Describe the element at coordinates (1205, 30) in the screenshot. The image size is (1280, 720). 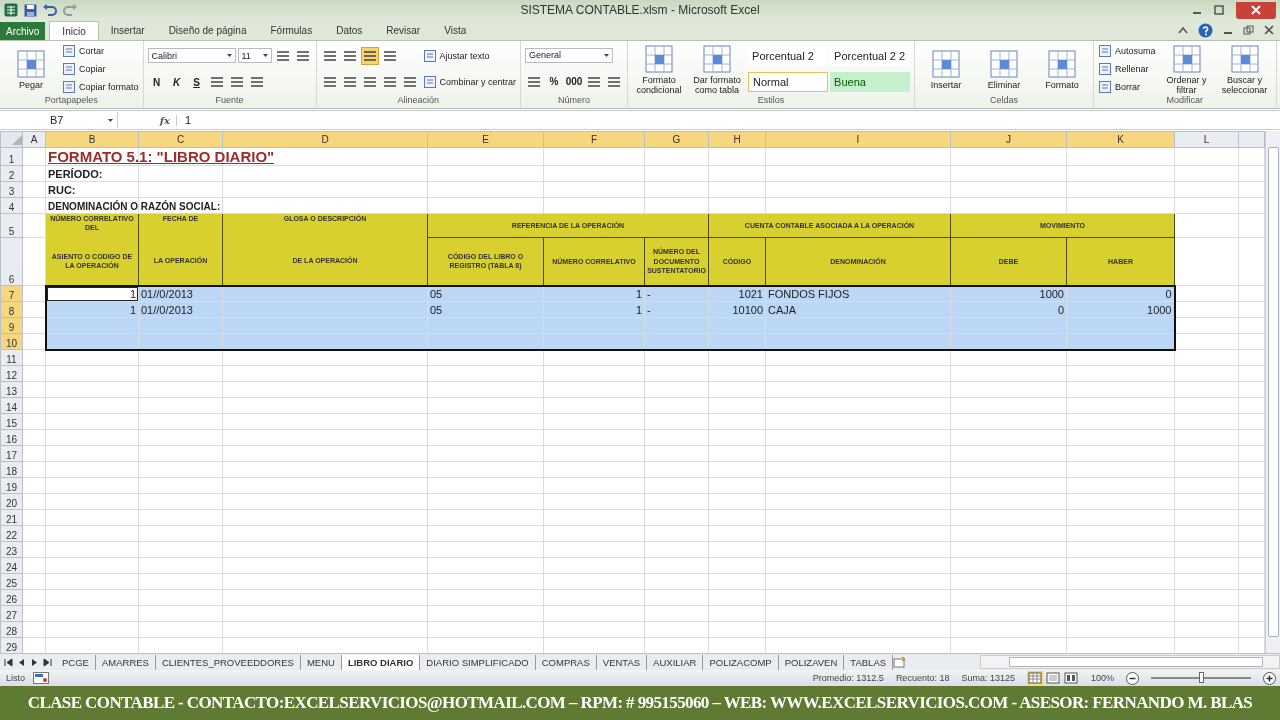
I see `help-icon` at that location.